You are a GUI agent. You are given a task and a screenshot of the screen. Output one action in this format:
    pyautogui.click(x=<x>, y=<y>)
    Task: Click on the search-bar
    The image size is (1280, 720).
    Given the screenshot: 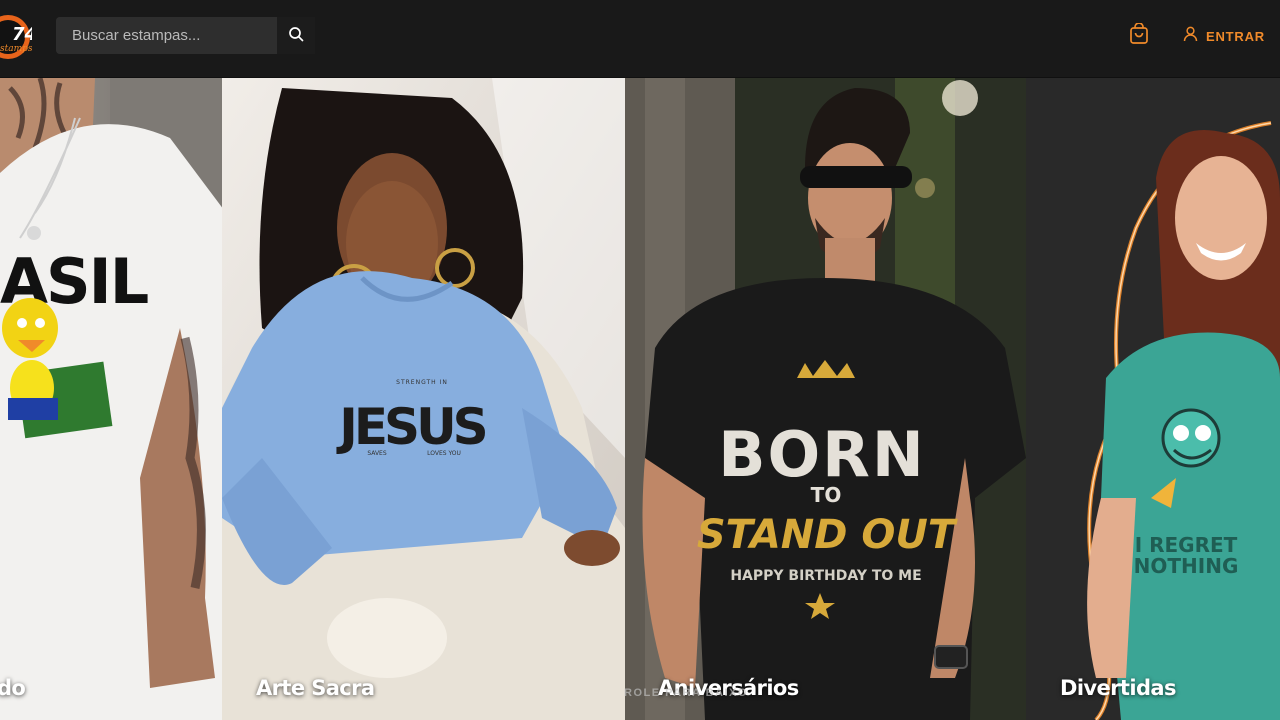 What is the action you would take?
    pyautogui.click(x=181, y=35)
    